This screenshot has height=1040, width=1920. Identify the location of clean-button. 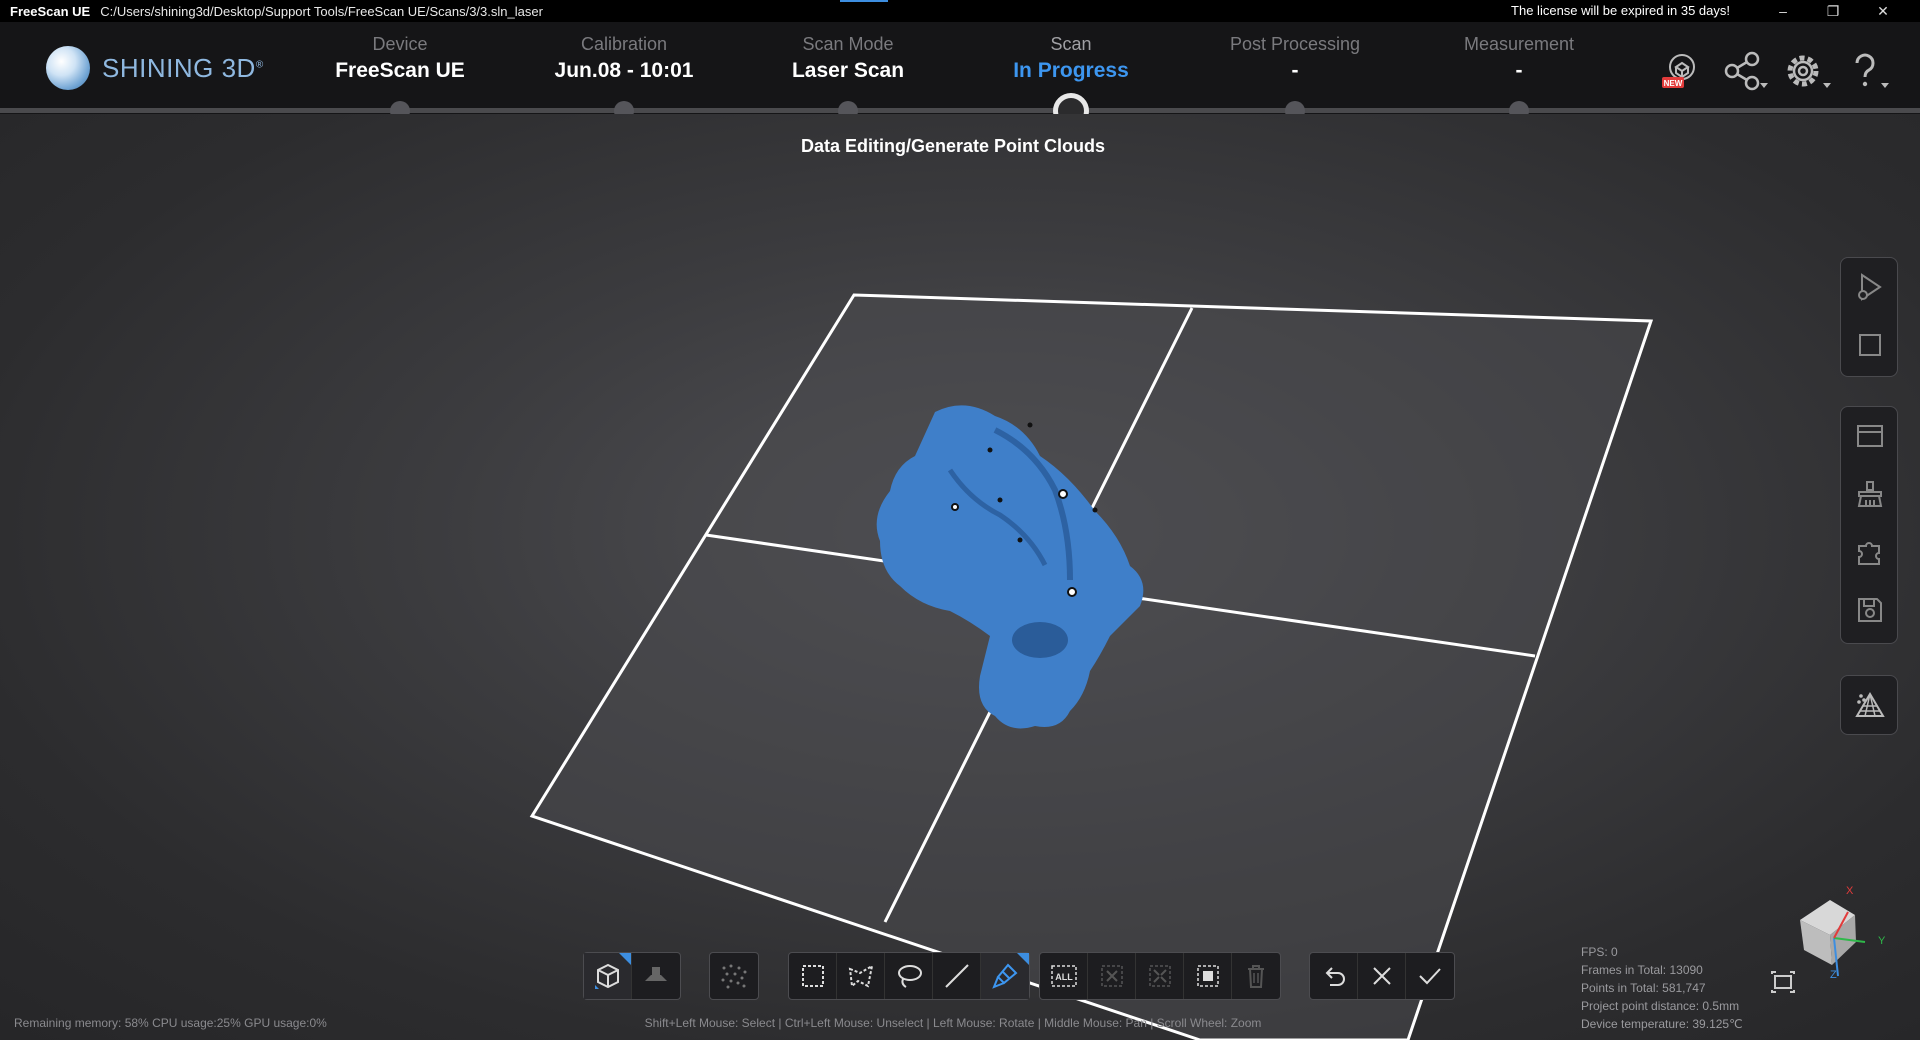
(1870, 494).